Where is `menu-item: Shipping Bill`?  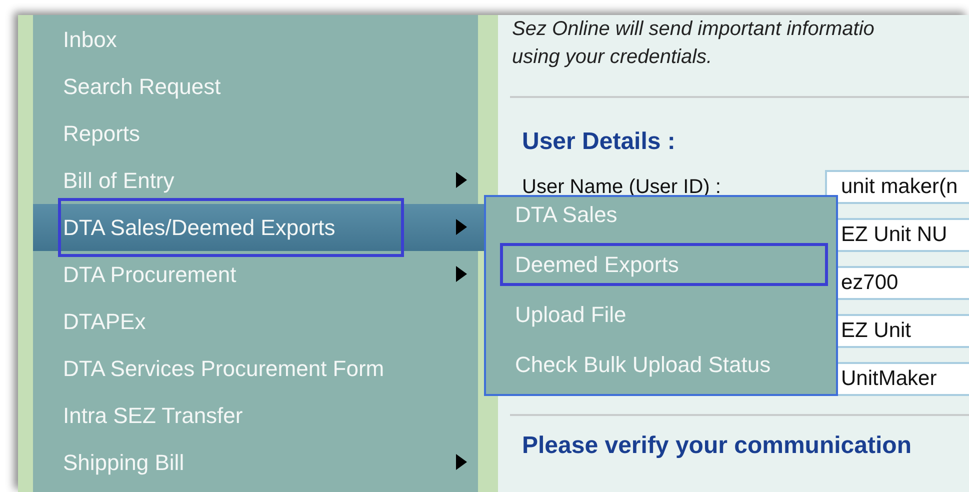 menu-item: Shipping Bill is located at coordinates (255, 462).